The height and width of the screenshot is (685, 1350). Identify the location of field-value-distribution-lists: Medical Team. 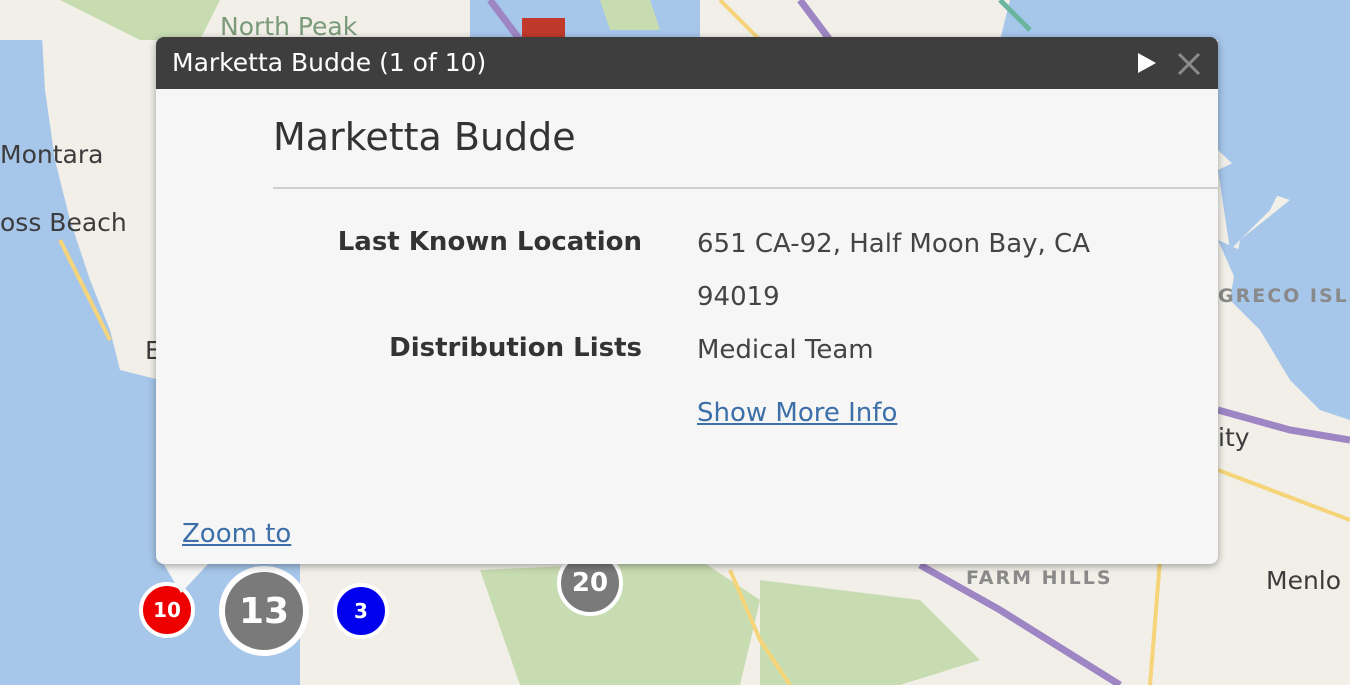
(785, 350).